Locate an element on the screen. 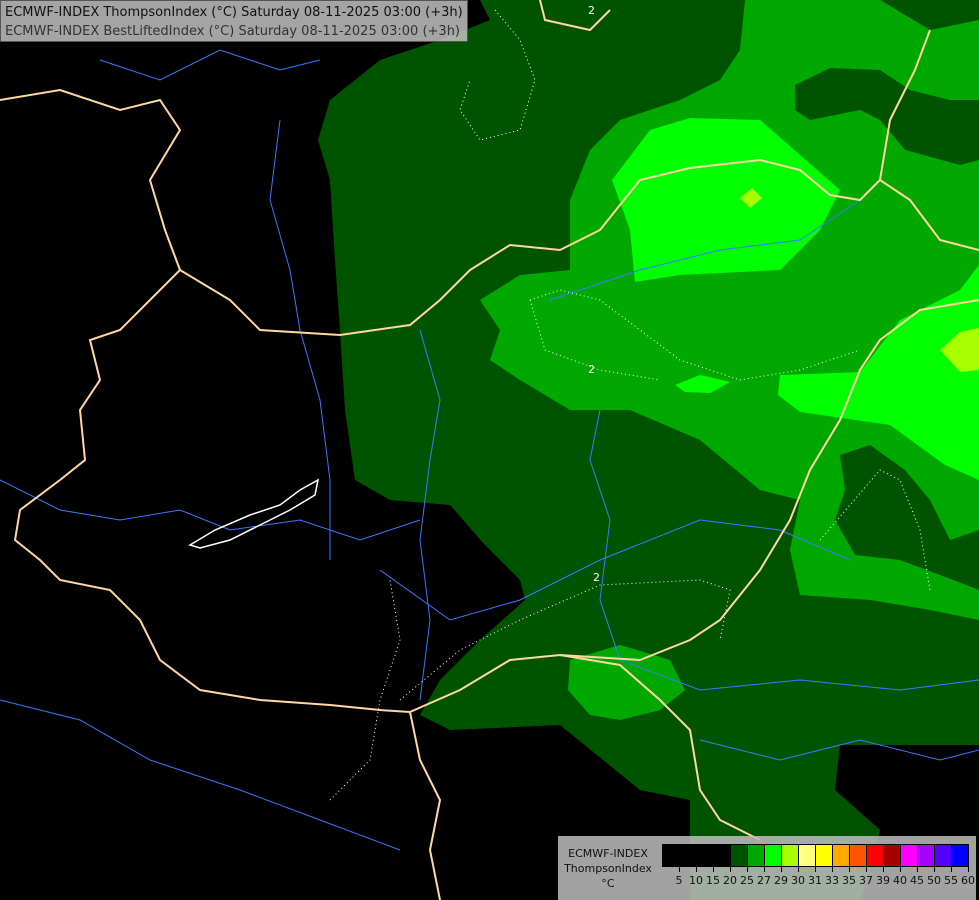  legend-label: ECMWF-INDEX ThompsonIndex °C is located at coordinates (608, 868).